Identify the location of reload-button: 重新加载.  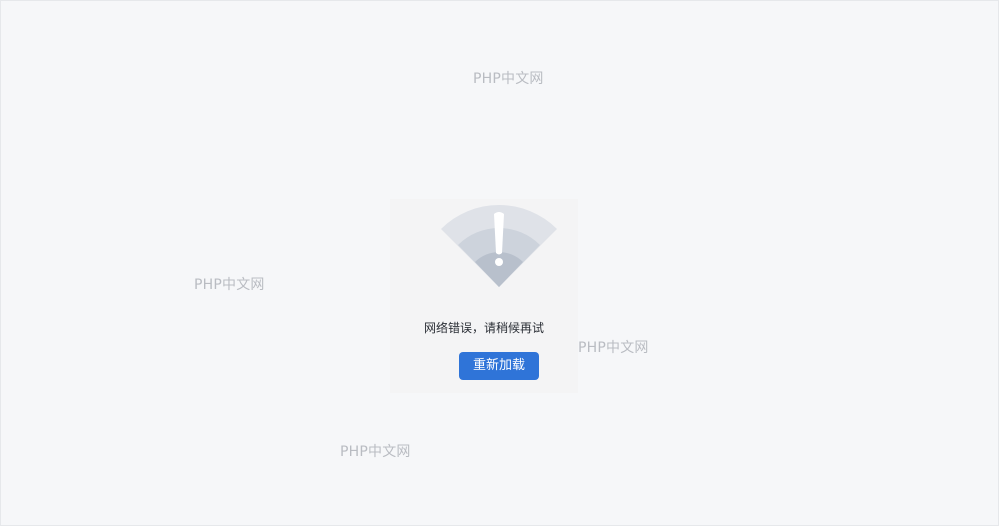
(499, 366).